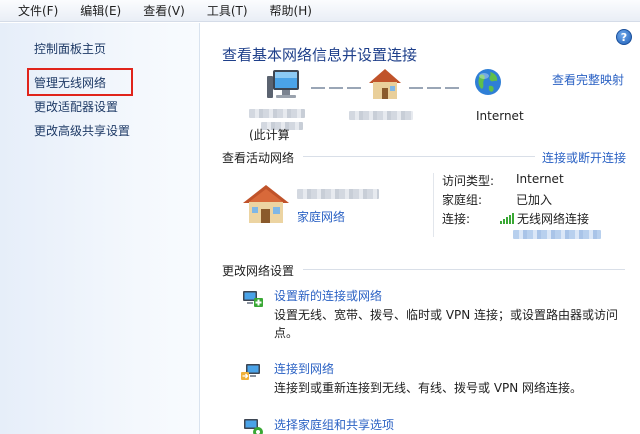 Image resolution: width=640 pixels, height=434 pixels. Describe the element at coordinates (446, 324) in the screenshot. I see `setup-new-connection-desc: 设置无线、宽带、拨号、临时或 VPN 连接；或设置路由器或访问点。` at that location.